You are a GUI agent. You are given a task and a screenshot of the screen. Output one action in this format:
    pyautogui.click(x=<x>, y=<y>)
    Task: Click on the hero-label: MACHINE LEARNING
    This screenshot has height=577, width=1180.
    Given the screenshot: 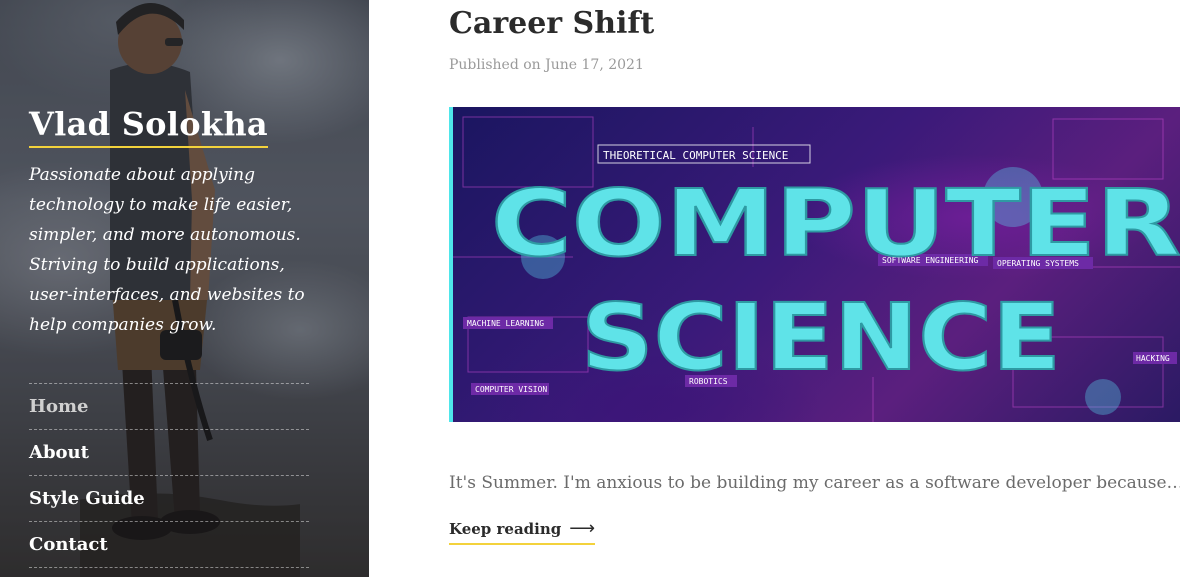 What is the action you would take?
    pyautogui.click(x=505, y=323)
    